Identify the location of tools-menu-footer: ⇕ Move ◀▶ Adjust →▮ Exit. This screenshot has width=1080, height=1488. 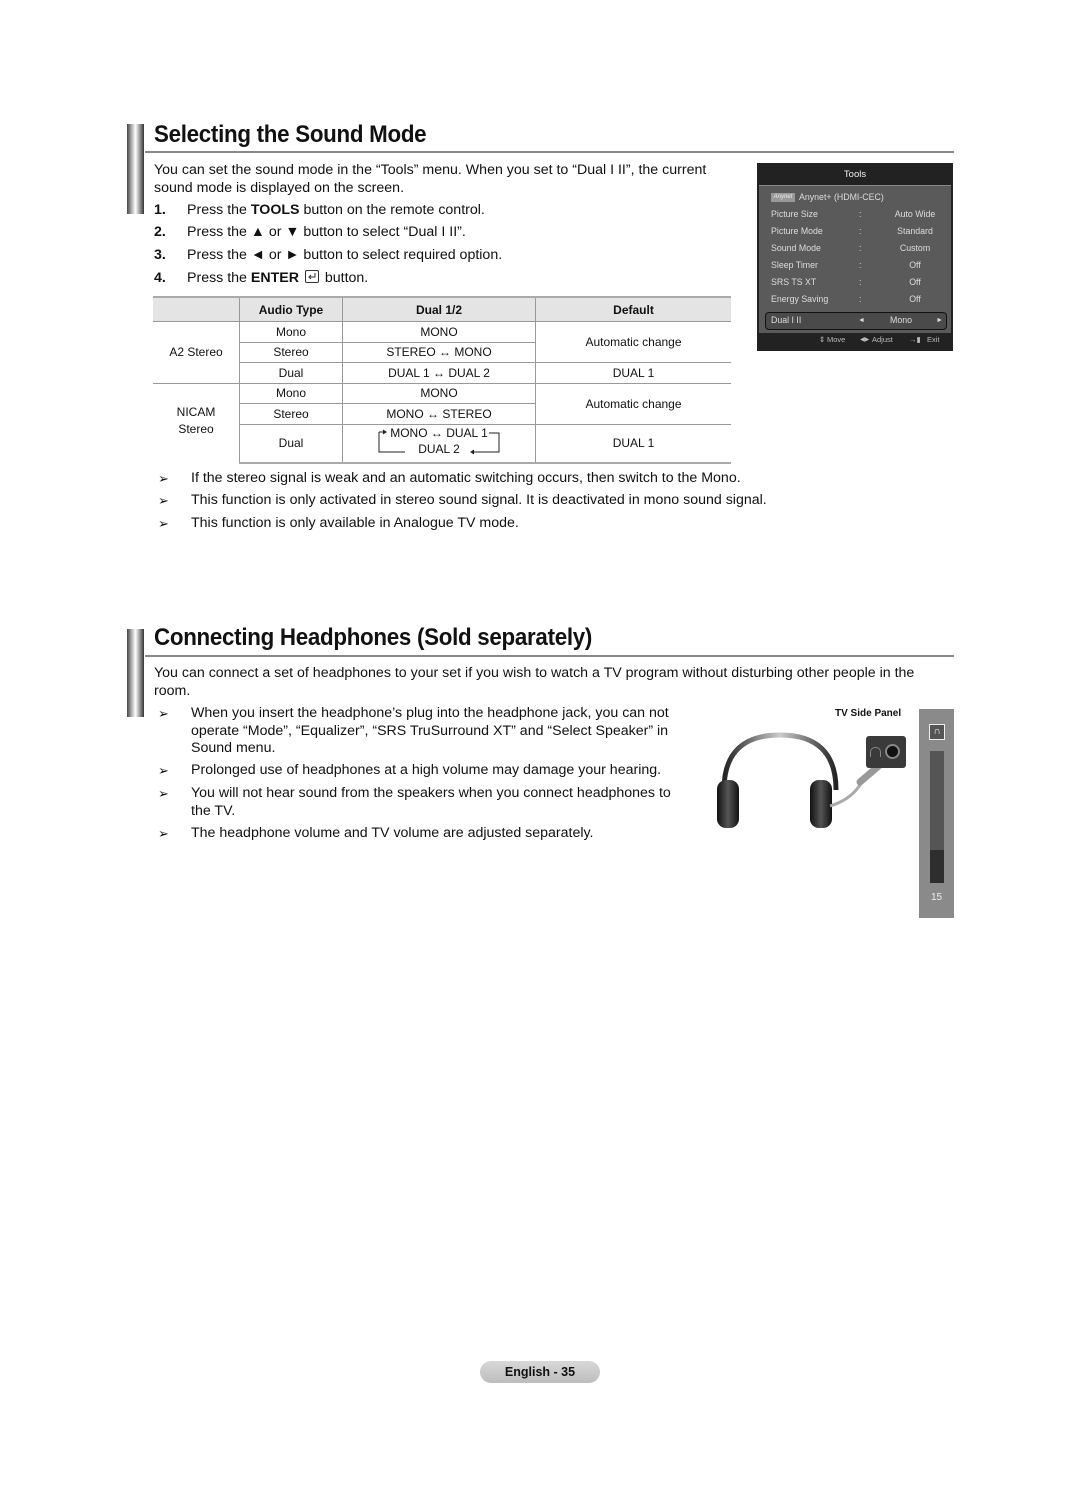
(855, 340).